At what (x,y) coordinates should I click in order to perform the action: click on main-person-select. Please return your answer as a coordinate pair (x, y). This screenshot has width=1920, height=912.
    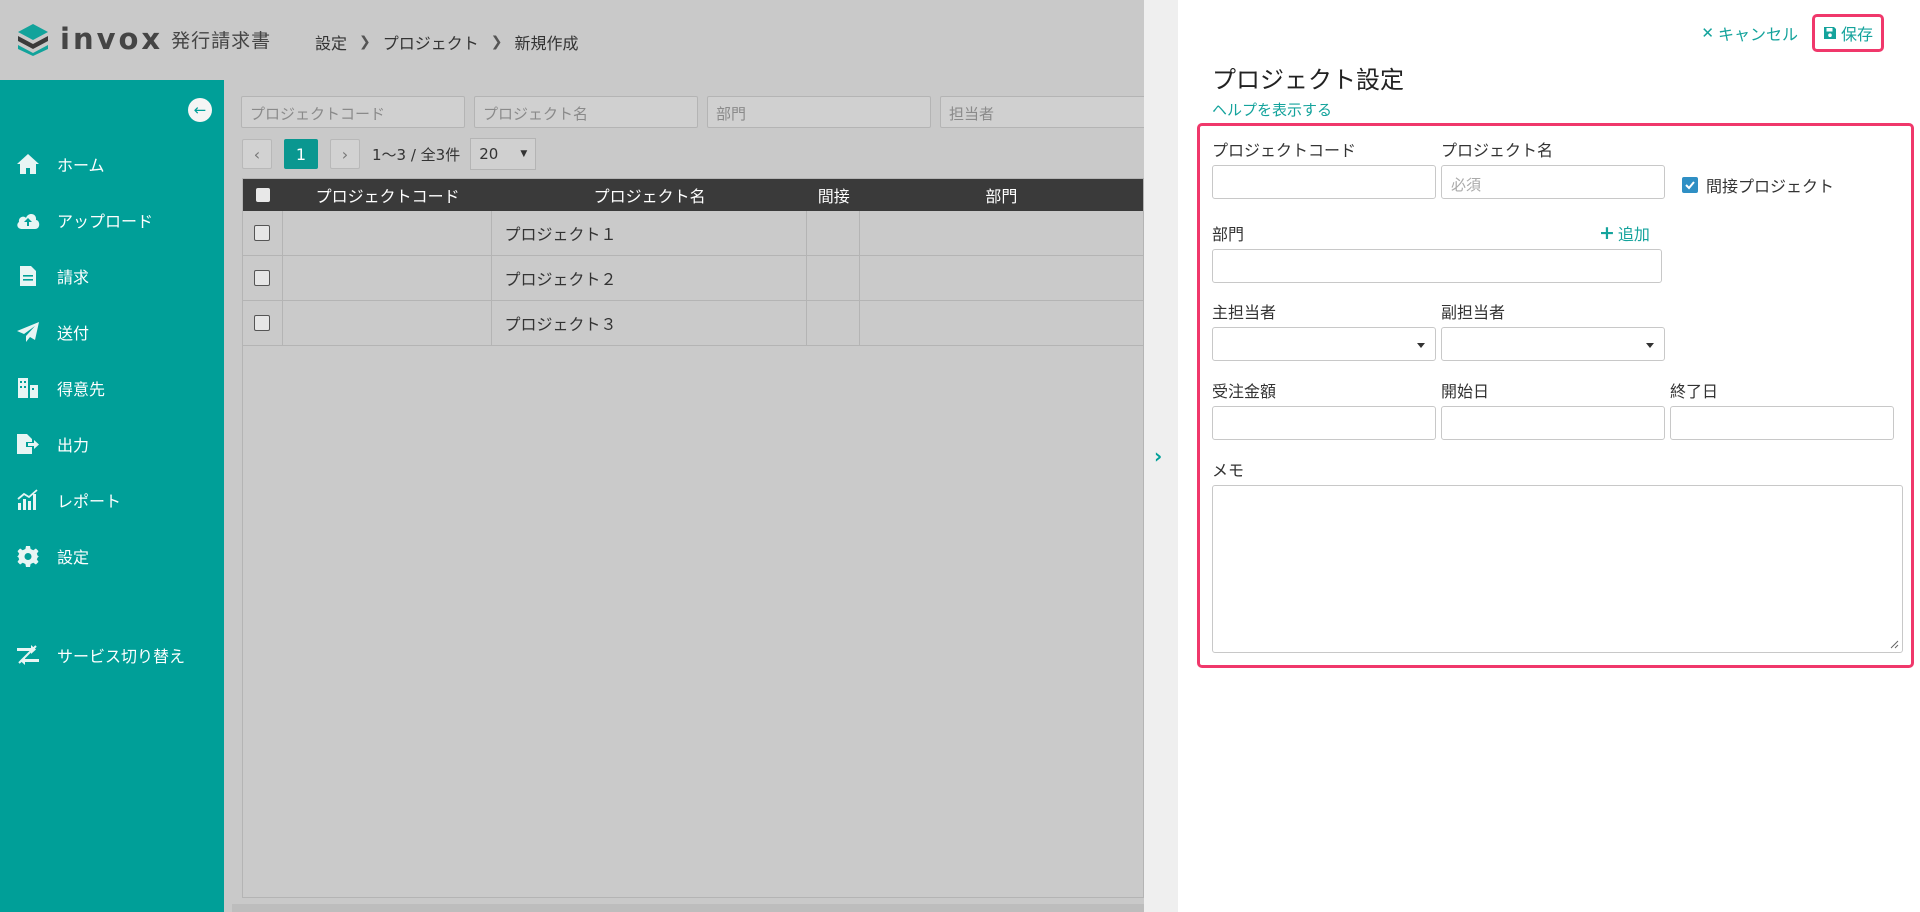
    Looking at the image, I should click on (1324, 344).